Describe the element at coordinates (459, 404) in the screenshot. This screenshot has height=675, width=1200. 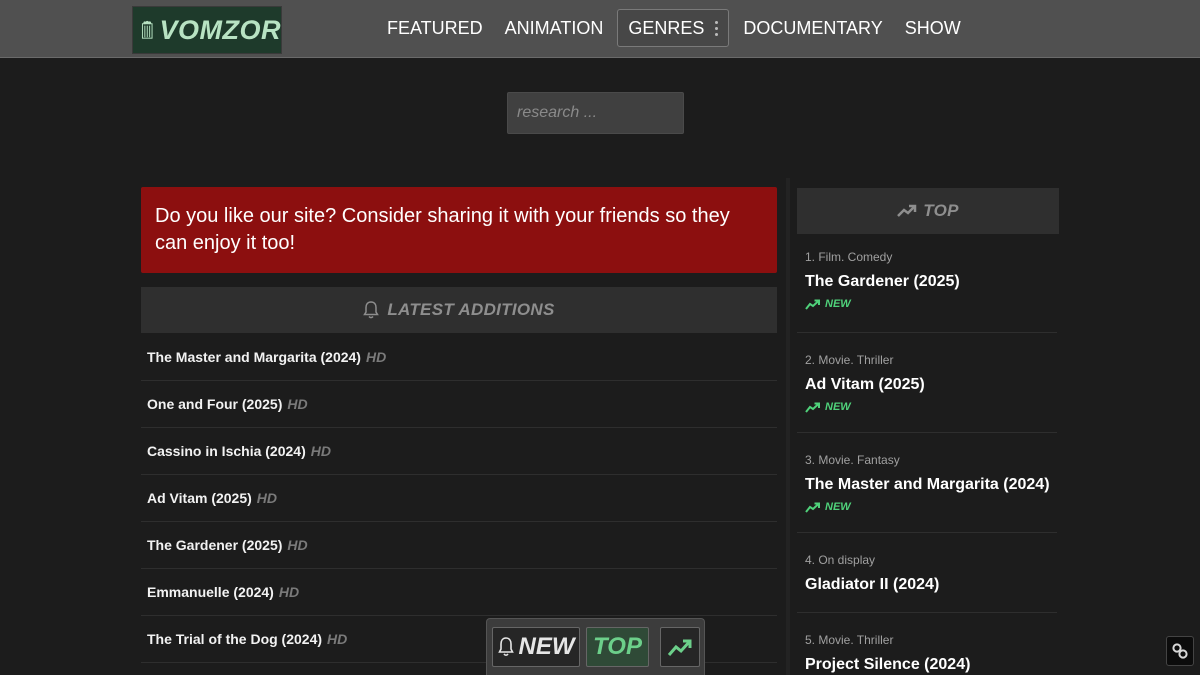
I see `list-item: One and Four (2025) HD` at that location.